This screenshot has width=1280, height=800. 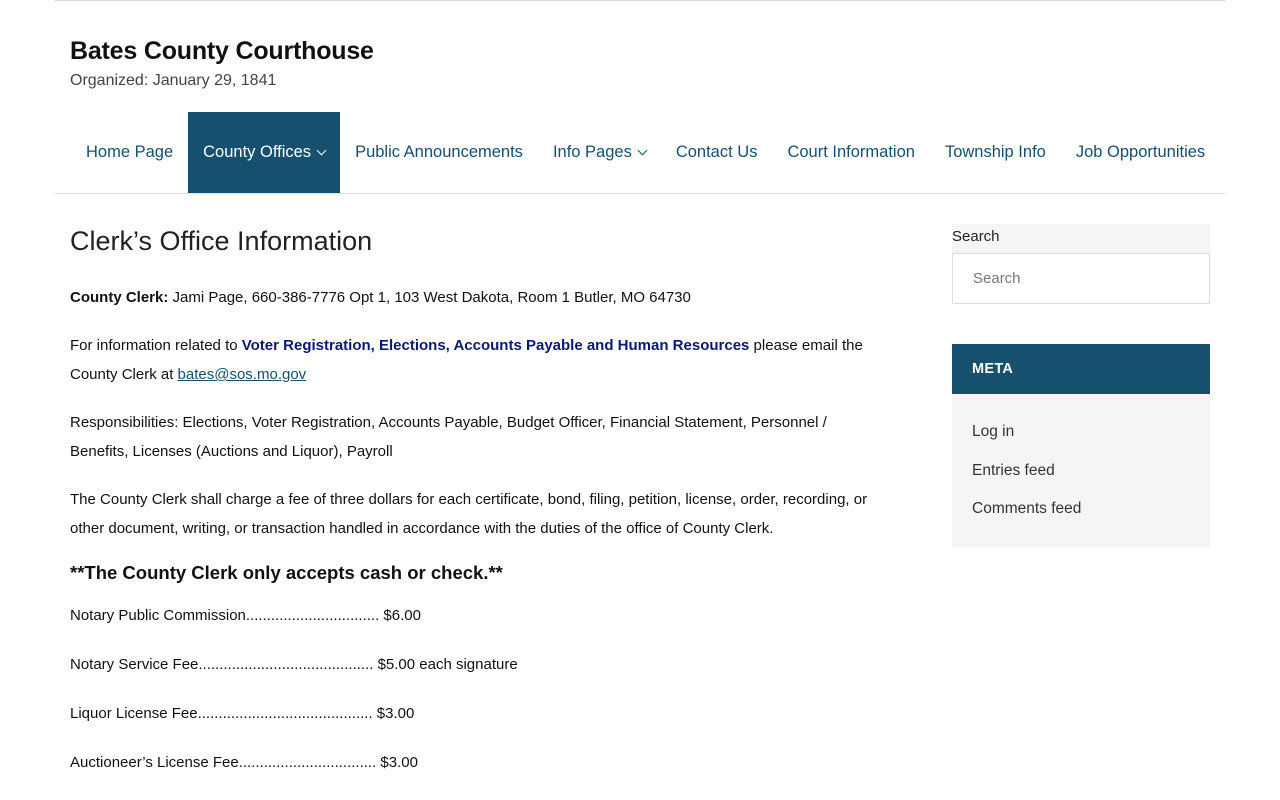 What do you see at coordinates (1081, 432) in the screenshot?
I see `meta-link-log-in: Log in` at bounding box center [1081, 432].